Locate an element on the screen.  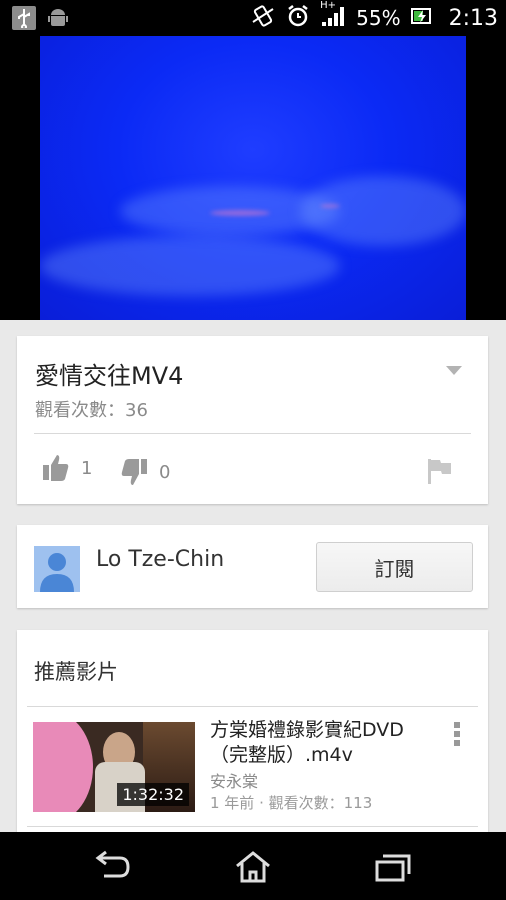
expand-details-icon is located at coordinates (454, 370).